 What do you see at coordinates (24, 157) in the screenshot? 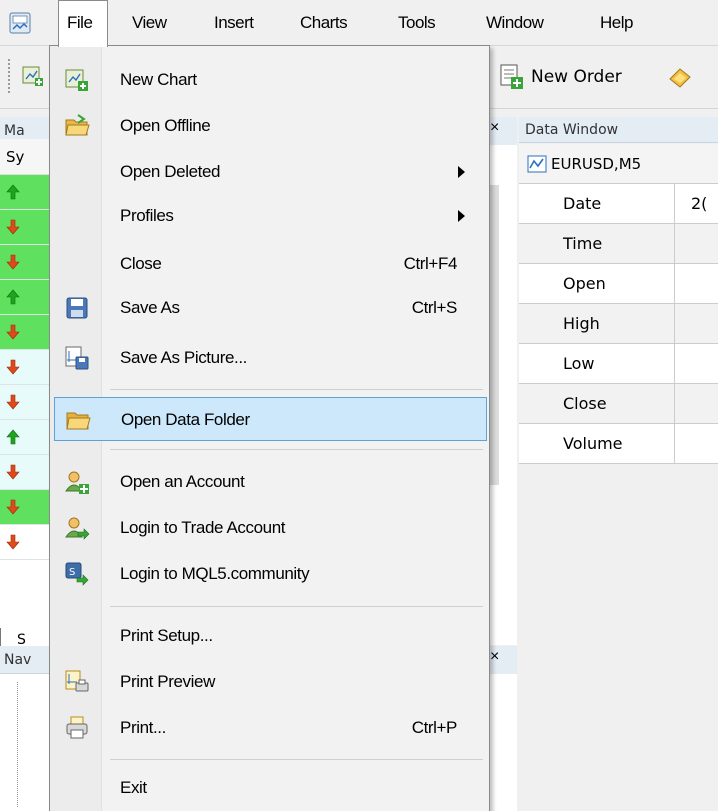
I see `symbol-column-header: Sy` at bounding box center [24, 157].